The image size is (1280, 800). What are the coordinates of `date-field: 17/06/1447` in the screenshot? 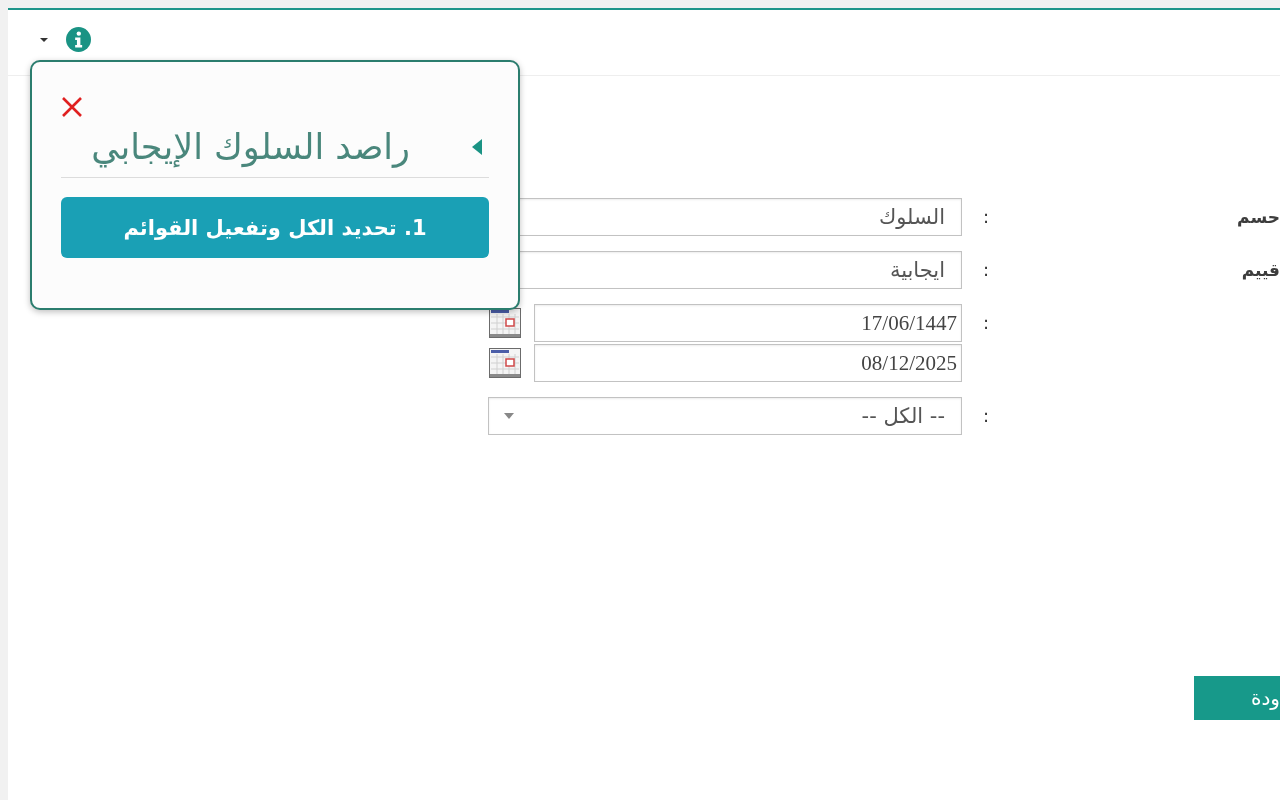 It's located at (748, 323).